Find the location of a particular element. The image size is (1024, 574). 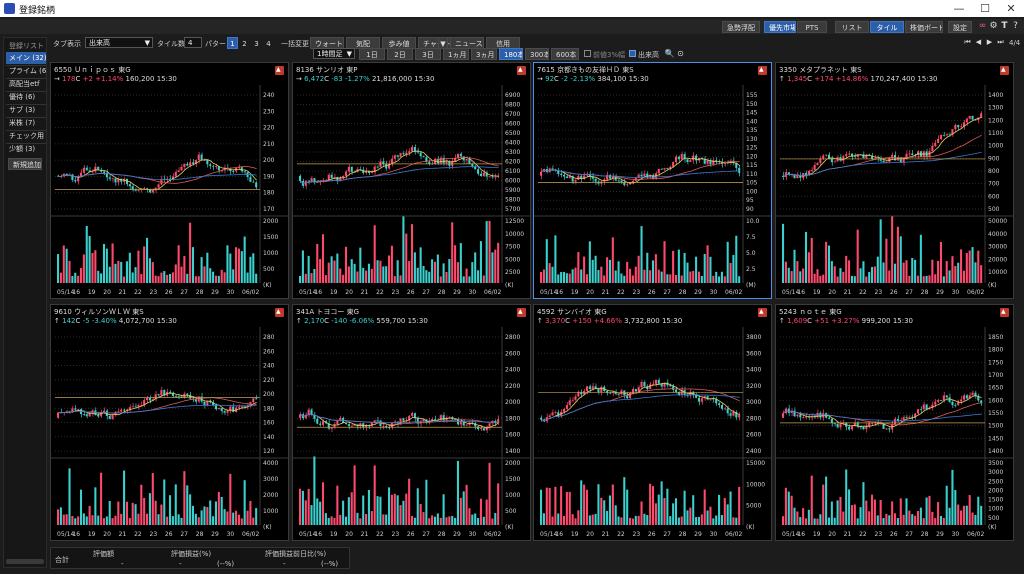

prev-page-icon: ◀ is located at coordinates (978, 42).